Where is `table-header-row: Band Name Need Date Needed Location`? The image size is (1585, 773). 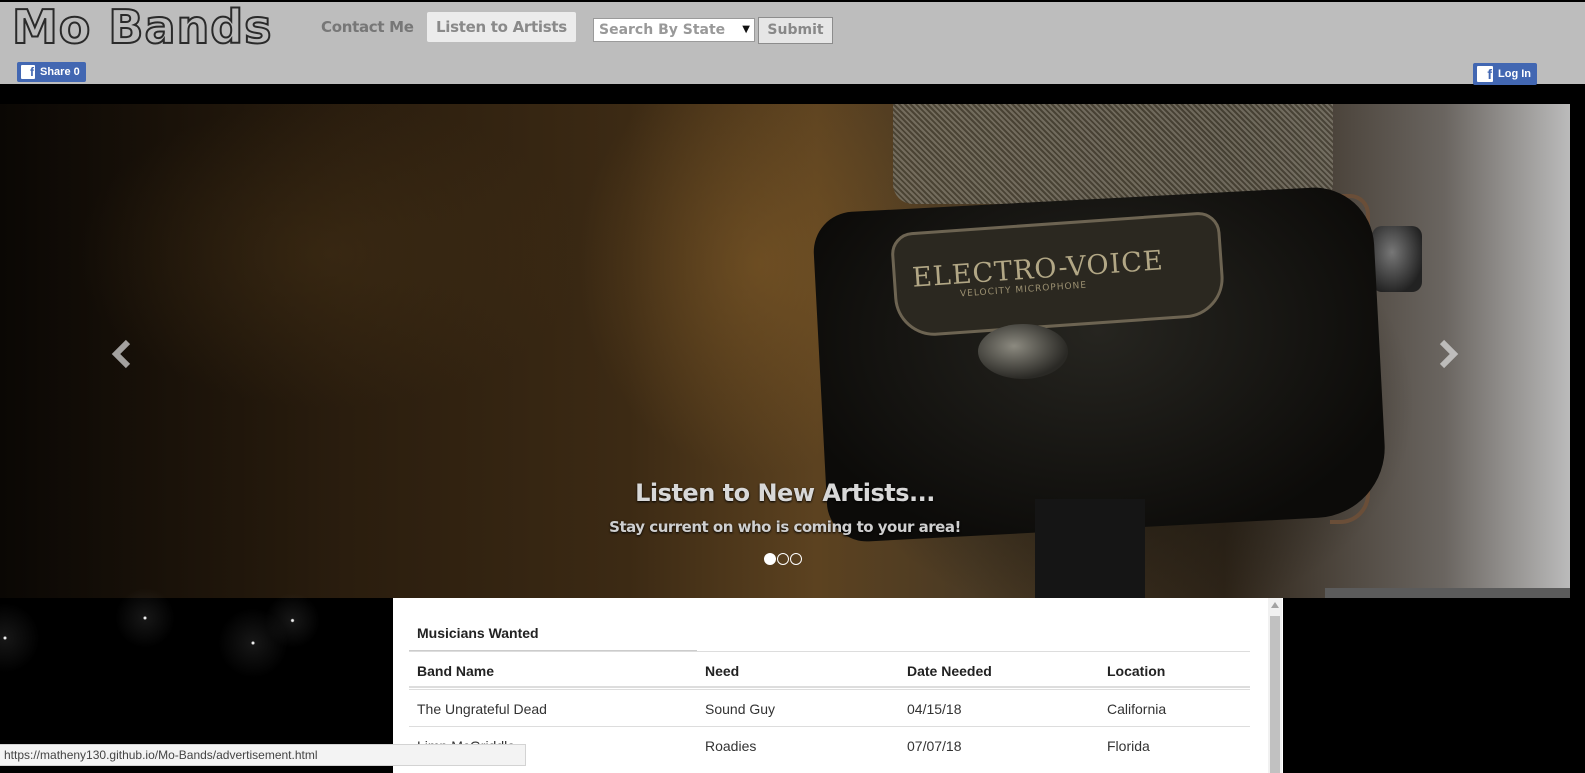 table-header-row: Band Name Need Date Needed Location is located at coordinates (829, 669).